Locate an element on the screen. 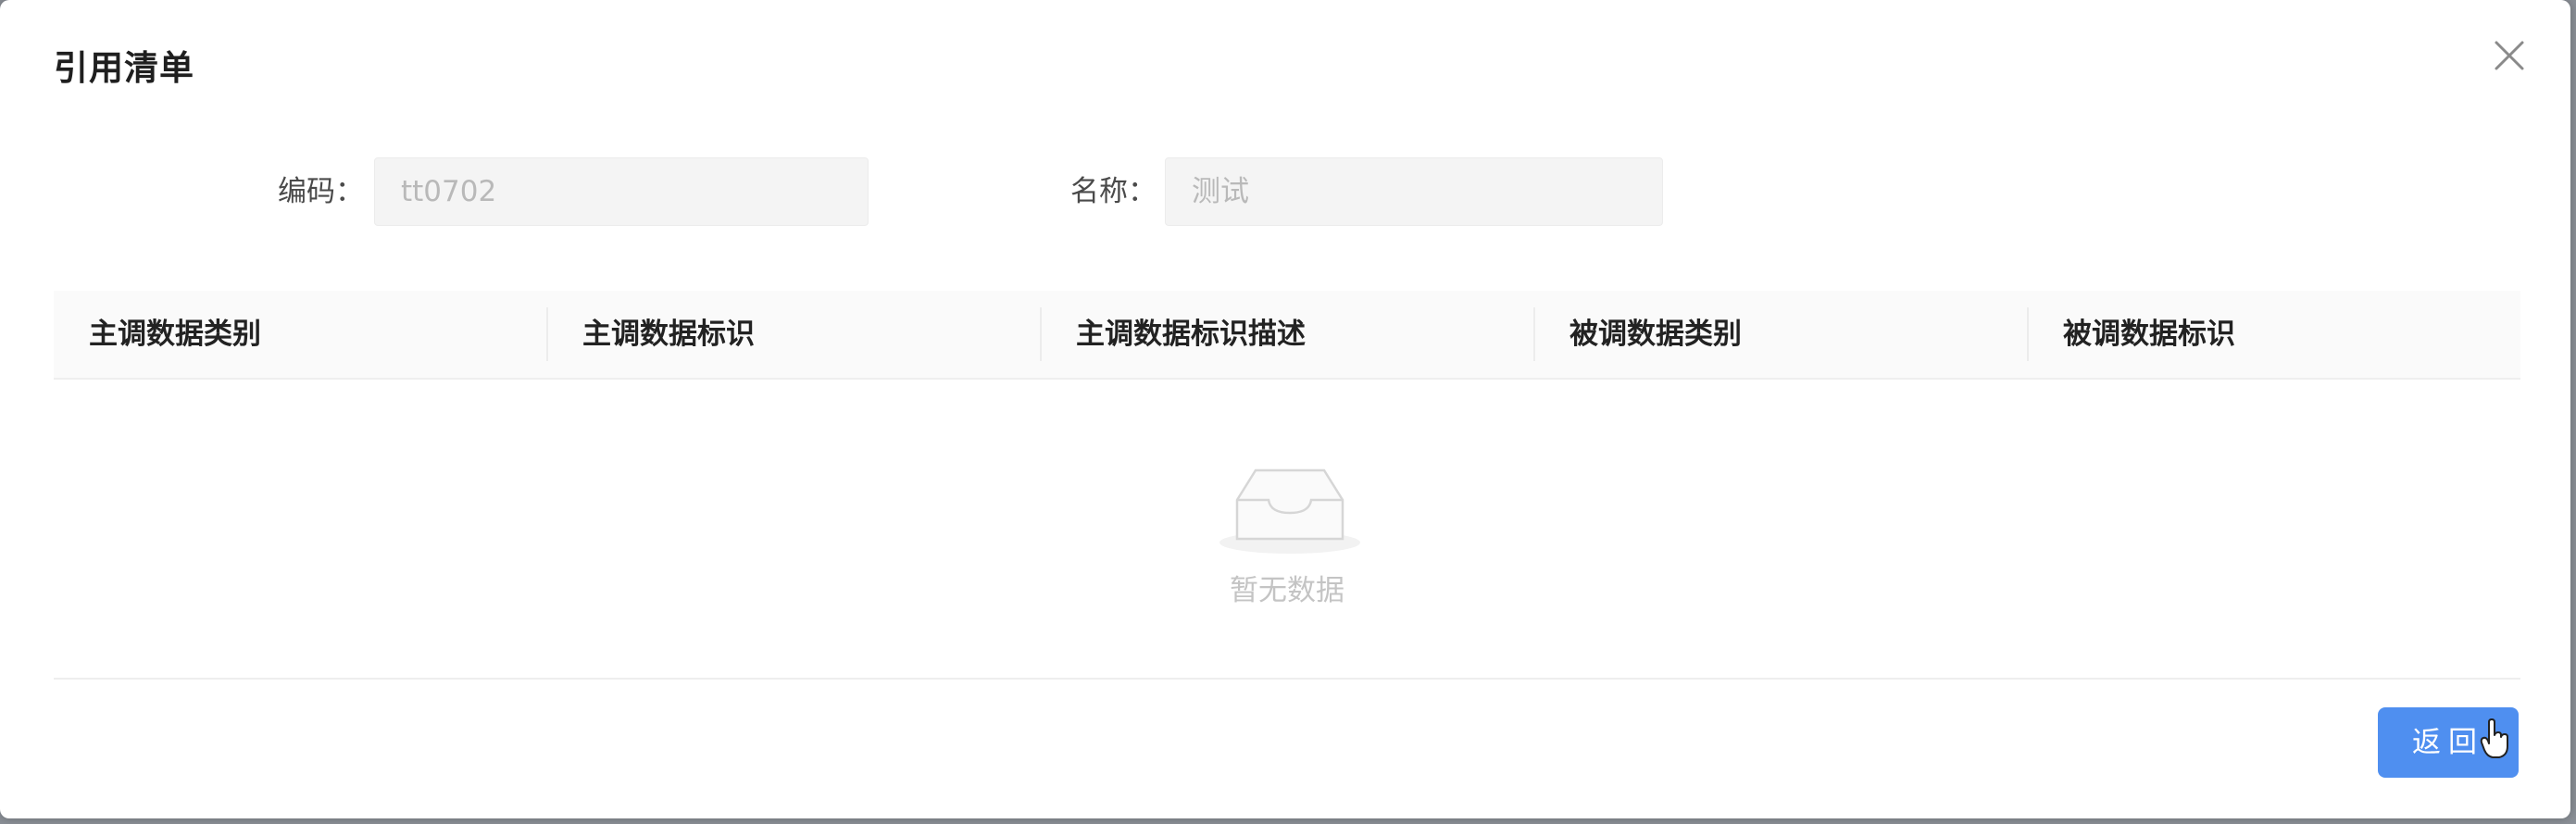 The image size is (2576, 824). column-header: 被调数据类别 is located at coordinates (1655, 334).